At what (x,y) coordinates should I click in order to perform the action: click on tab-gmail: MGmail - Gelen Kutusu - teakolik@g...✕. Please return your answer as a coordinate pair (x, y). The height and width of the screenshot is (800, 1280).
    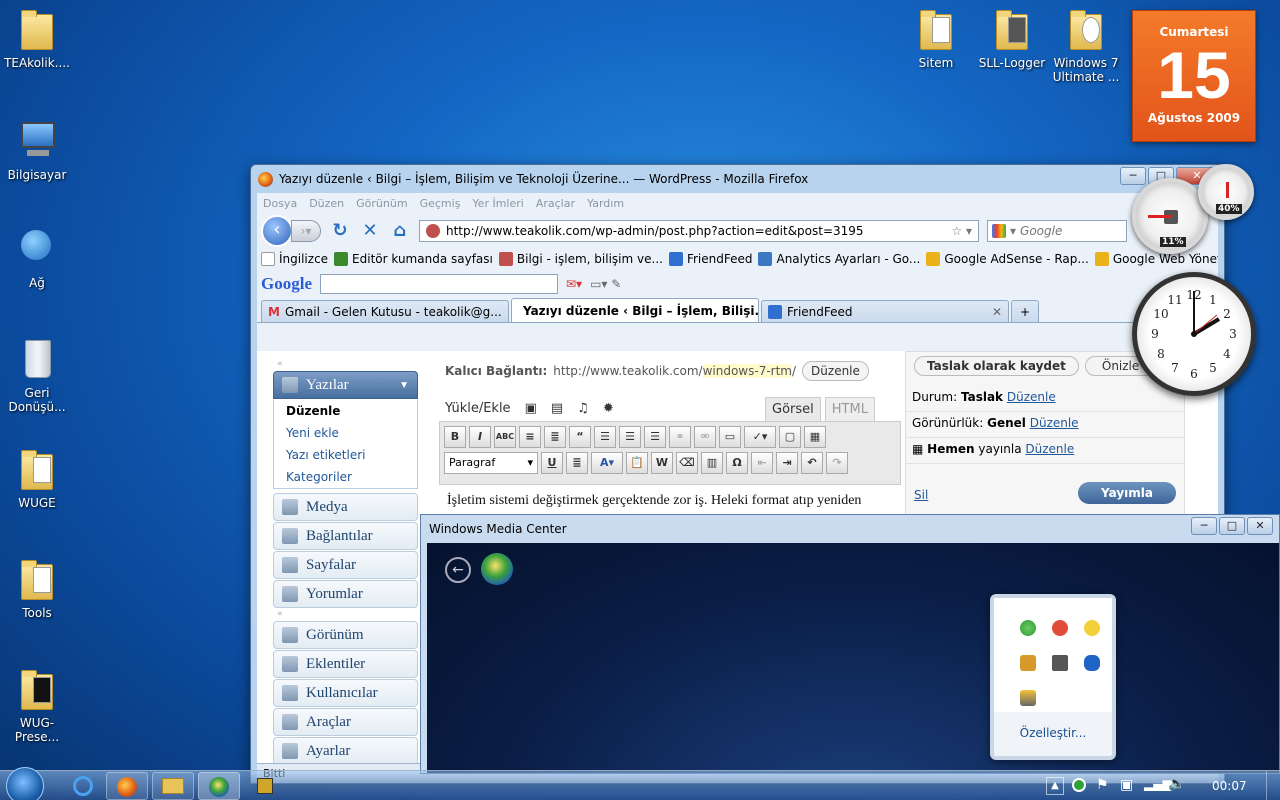
    Looking at the image, I should click on (385, 311).